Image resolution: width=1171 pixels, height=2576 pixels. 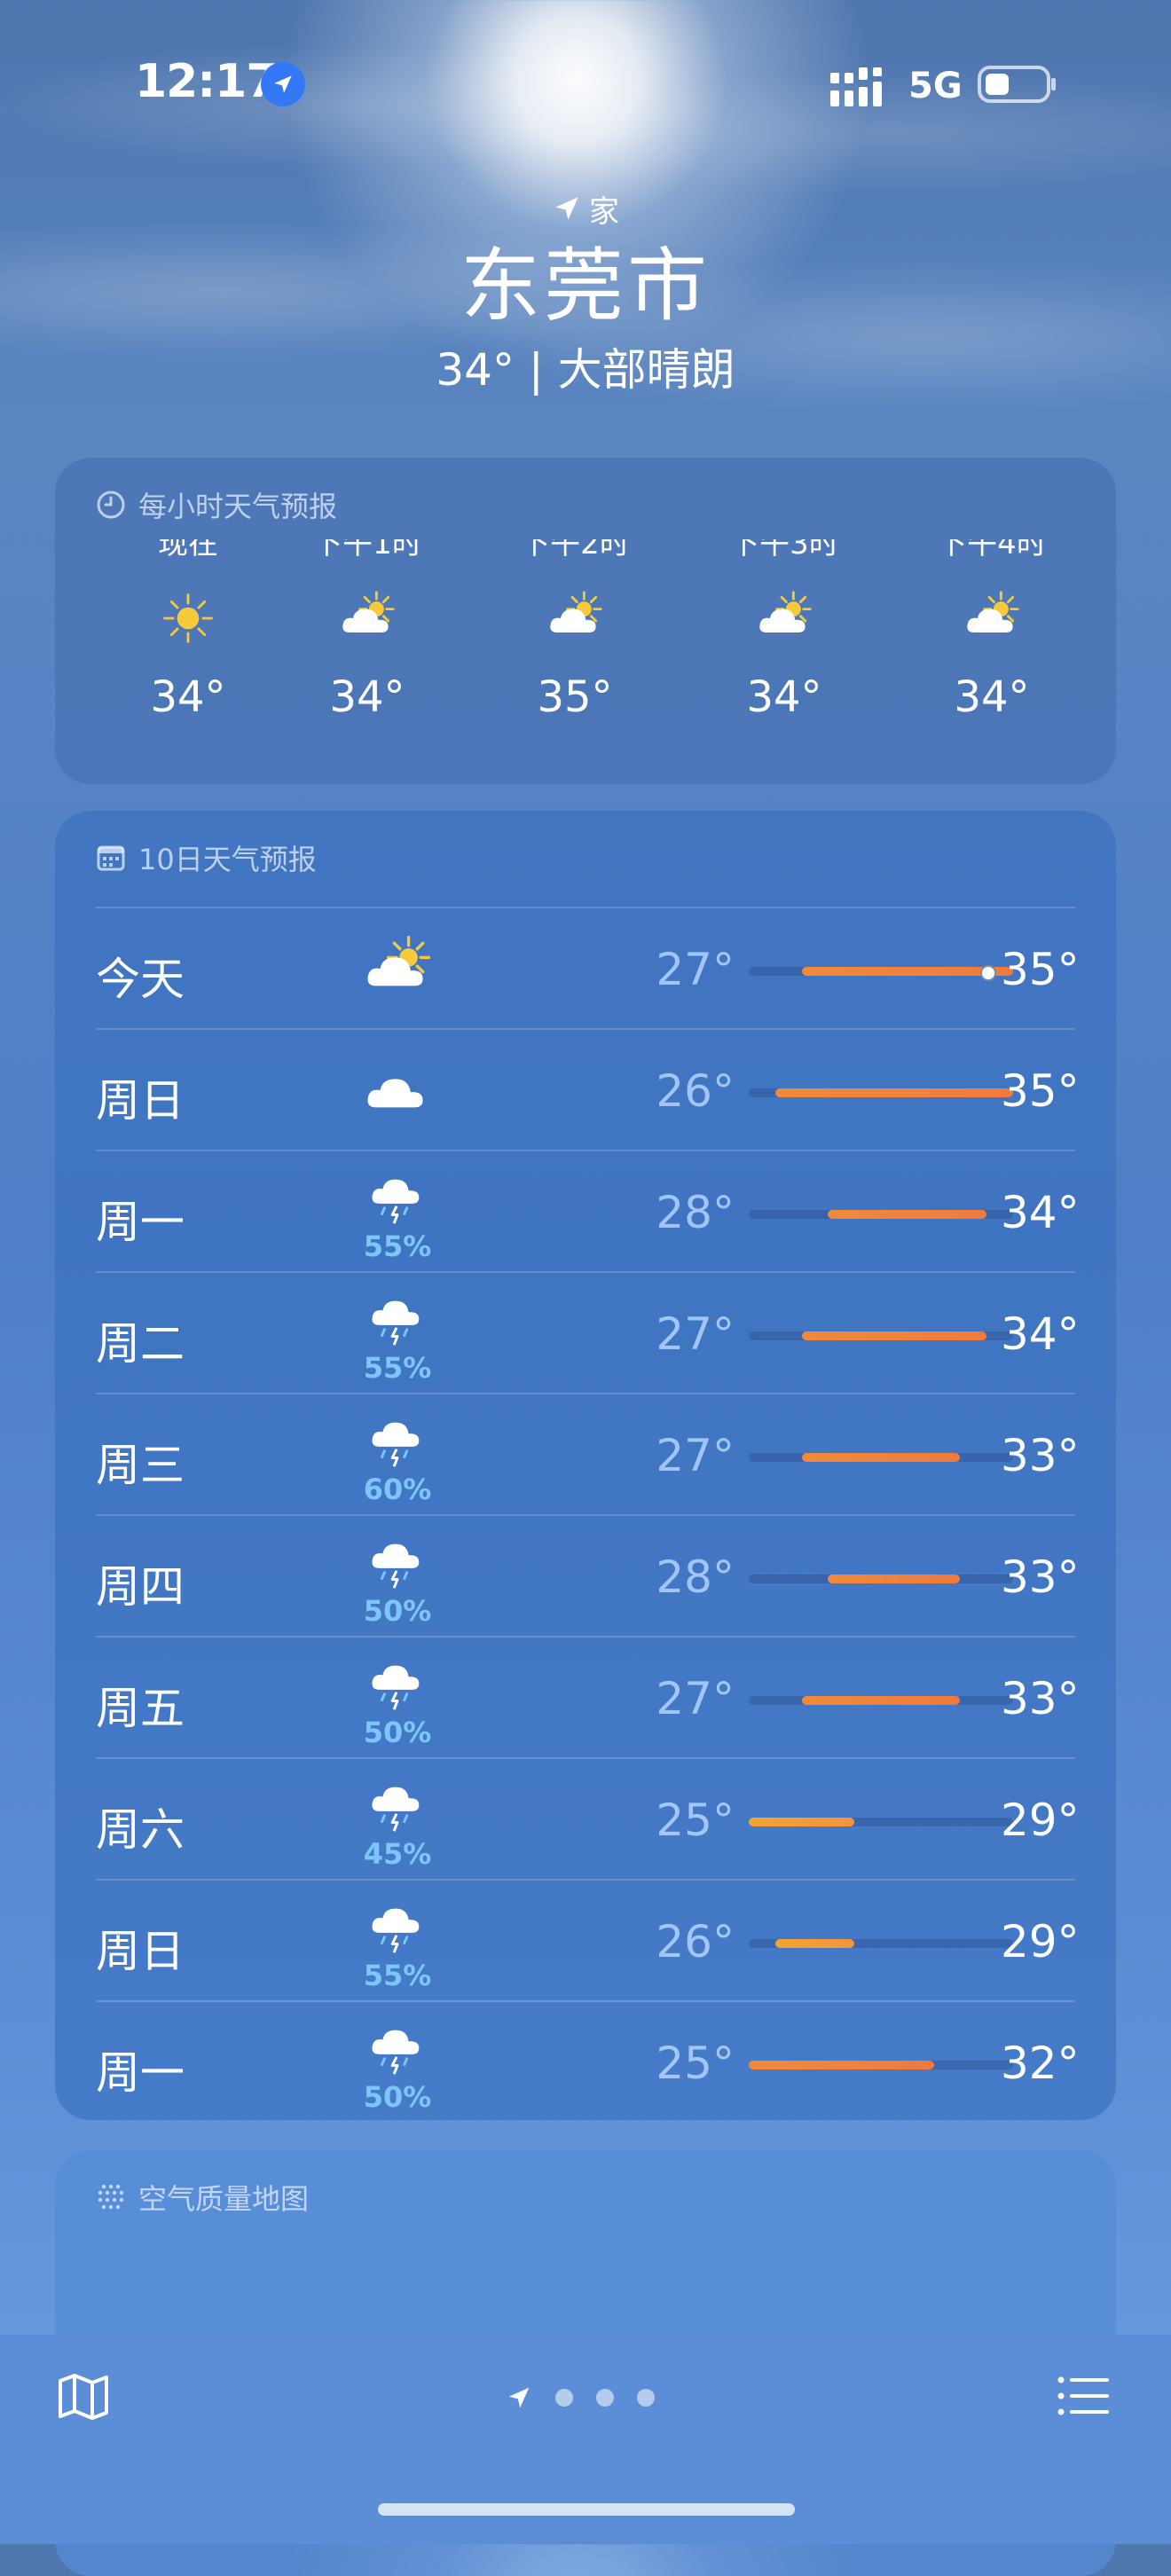 I want to click on hour-label: 现在, so click(x=188, y=550).